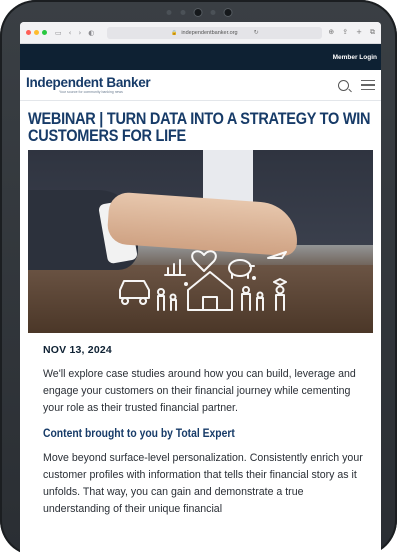  I want to click on privacy-shield-icon: ◐, so click(91, 33).